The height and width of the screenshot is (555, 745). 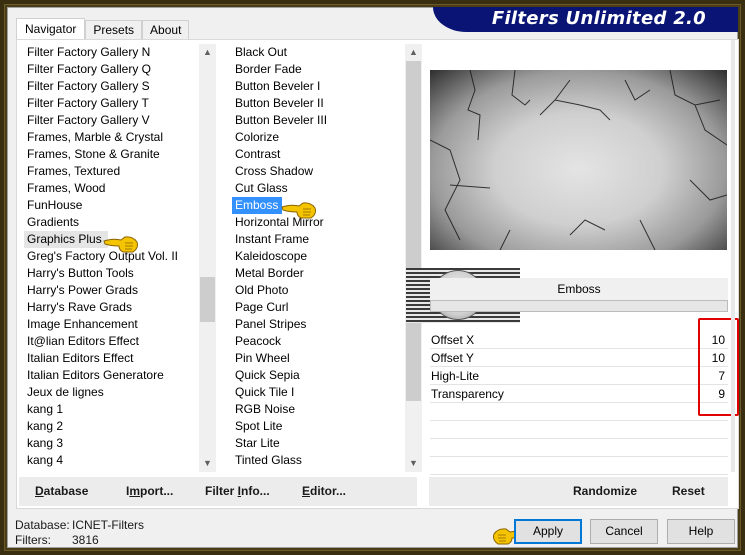 I want to click on list-item: Frames, Wood, so click(x=112, y=188).